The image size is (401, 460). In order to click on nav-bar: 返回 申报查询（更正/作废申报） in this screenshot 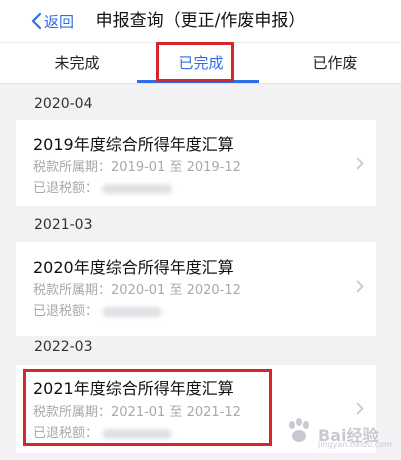, I will do `click(200, 21)`.